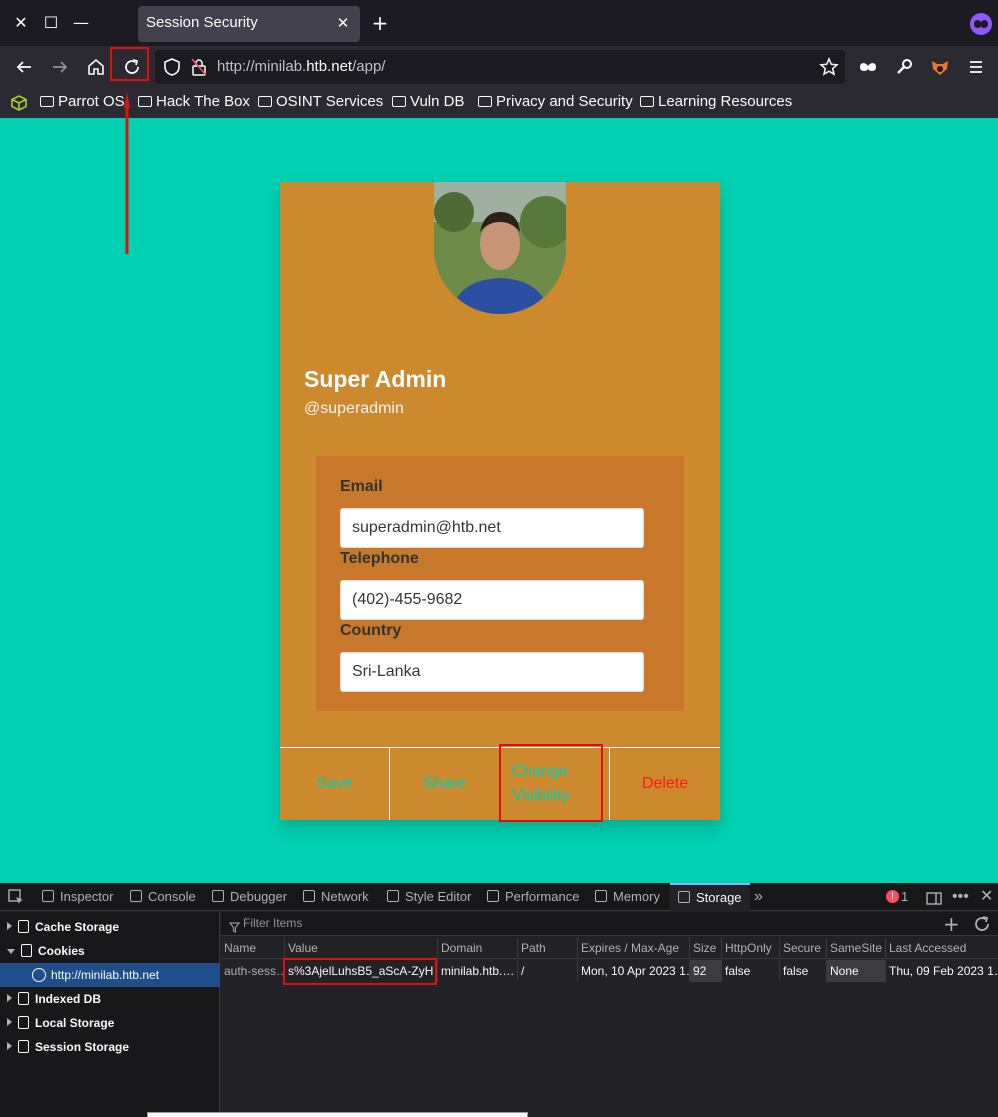 This screenshot has height=1117, width=998. I want to click on add-item-icon: +, so click(951, 924).